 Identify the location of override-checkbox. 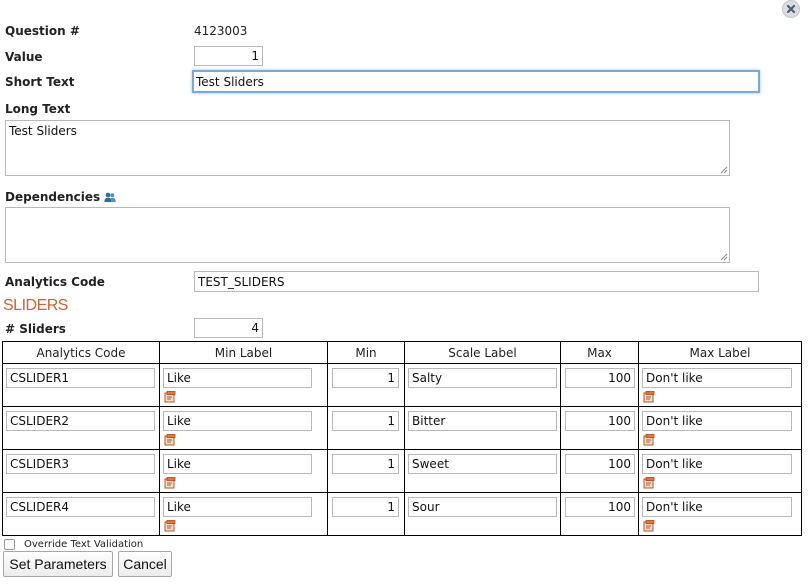
(9, 544).